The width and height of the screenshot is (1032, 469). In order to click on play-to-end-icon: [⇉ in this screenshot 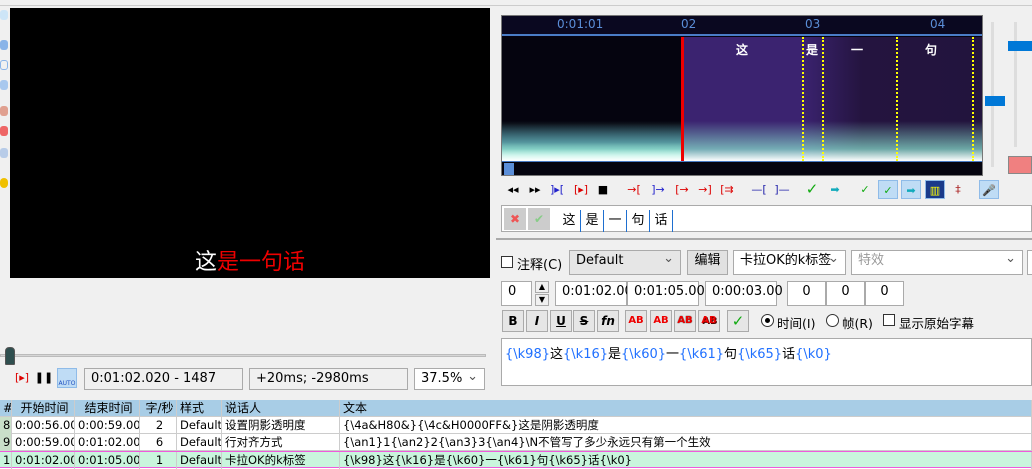, I will do `click(727, 189)`.